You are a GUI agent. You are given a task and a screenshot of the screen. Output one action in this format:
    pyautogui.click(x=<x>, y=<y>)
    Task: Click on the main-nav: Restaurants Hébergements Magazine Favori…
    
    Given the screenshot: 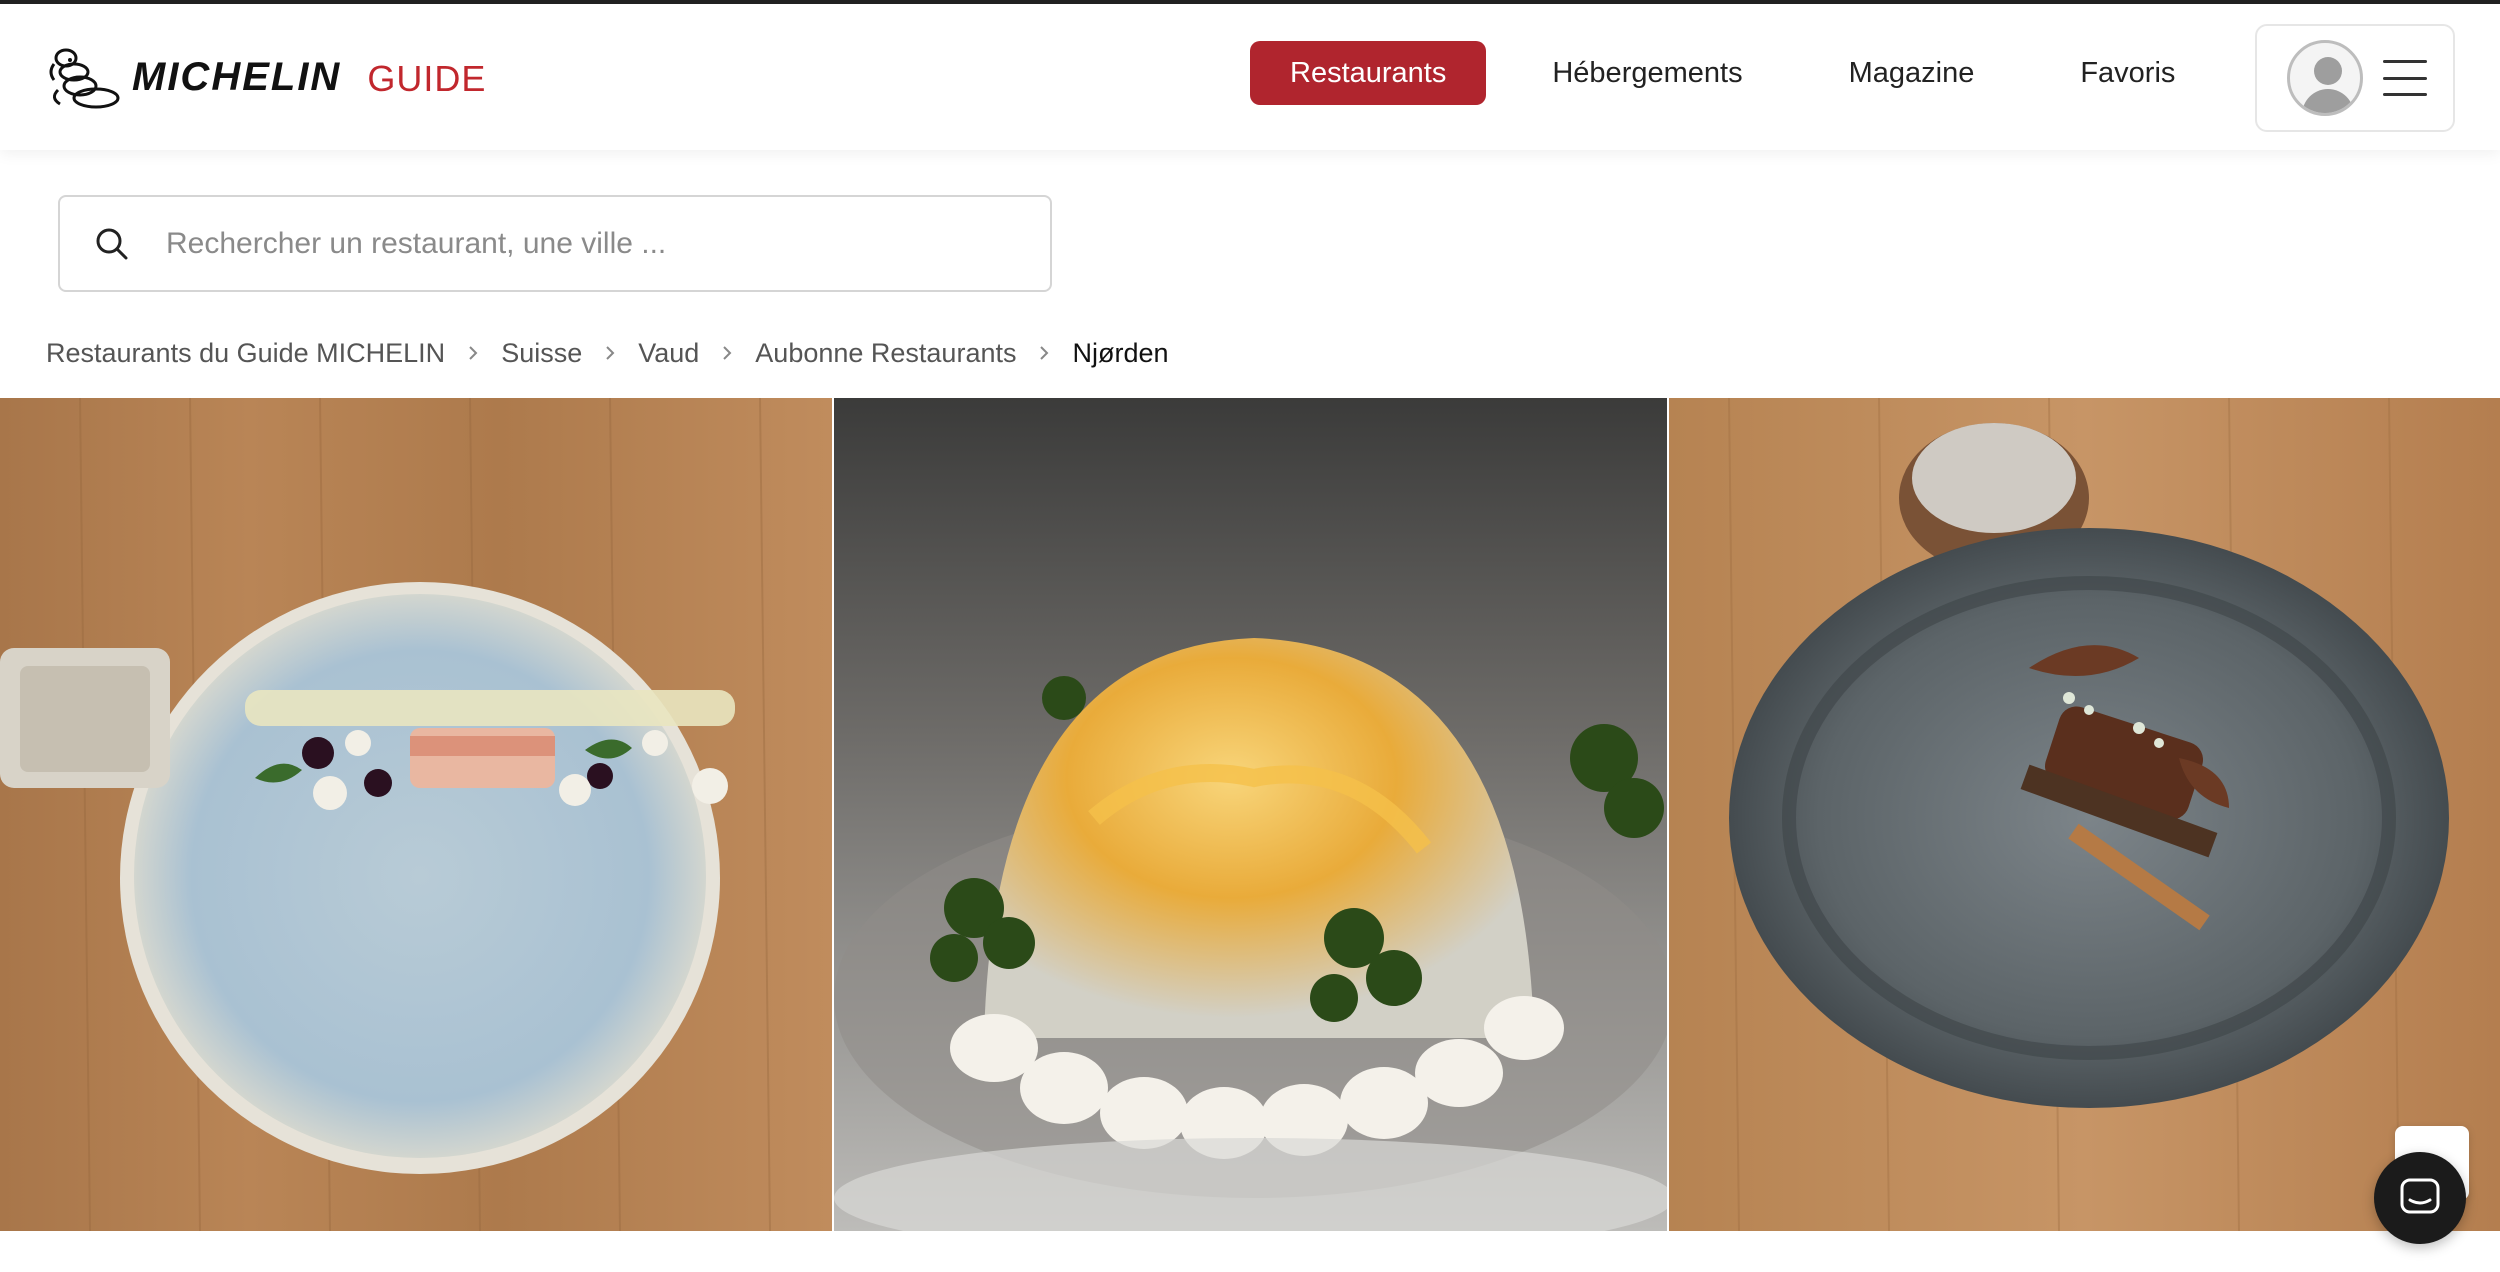 What is the action you would take?
    pyautogui.click(x=1745, y=73)
    